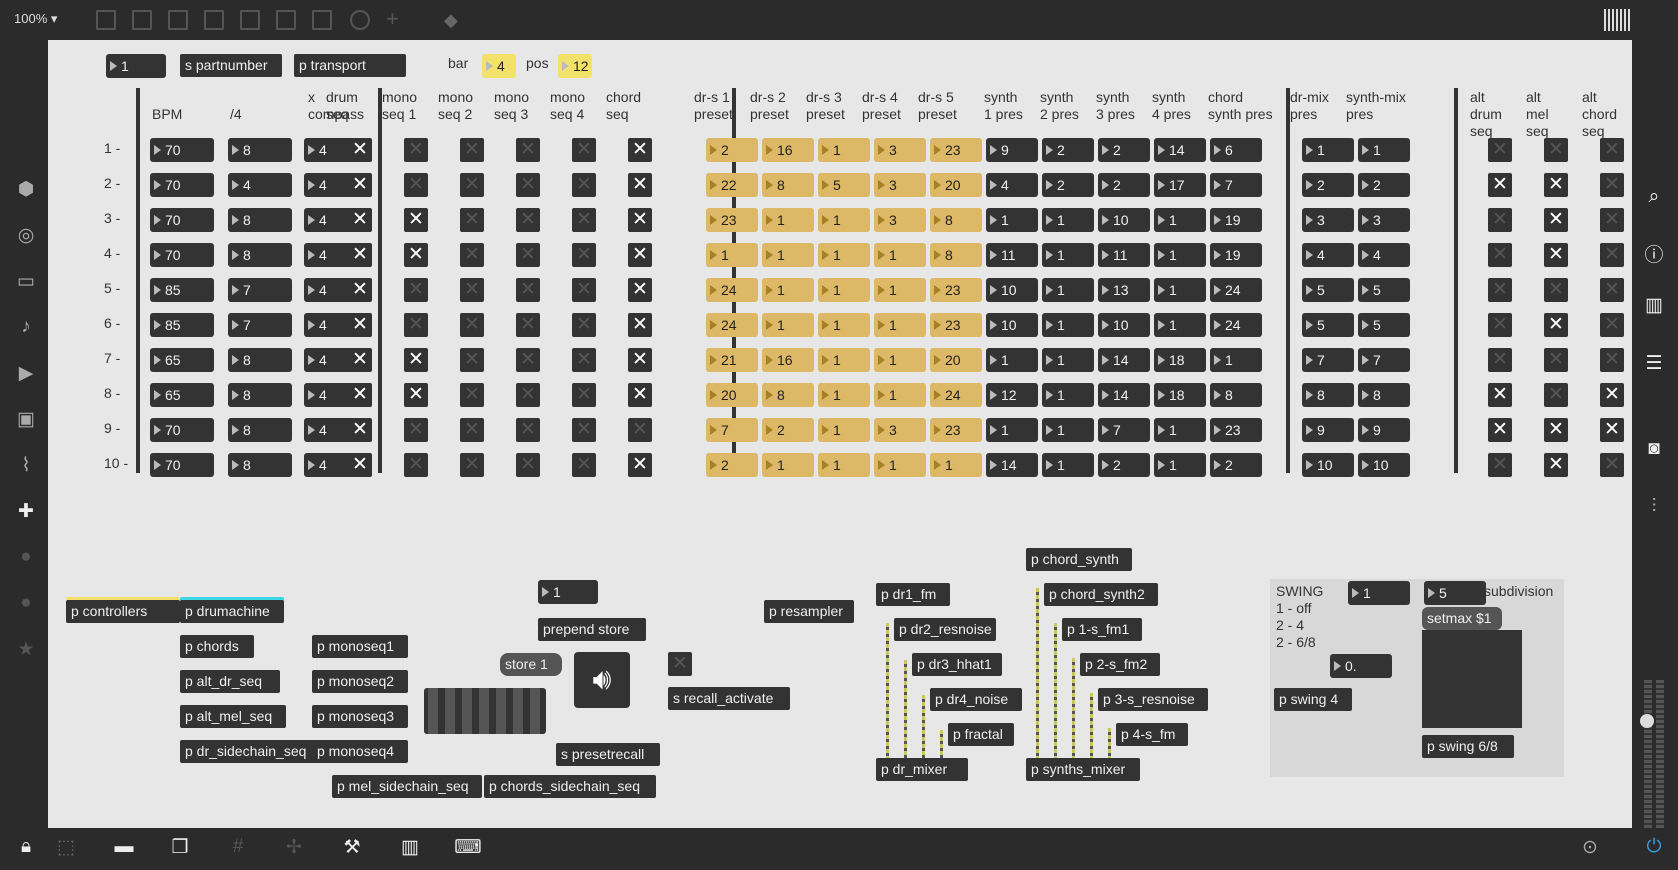  I want to click on p-fractal-object: p fractal, so click(981, 734).